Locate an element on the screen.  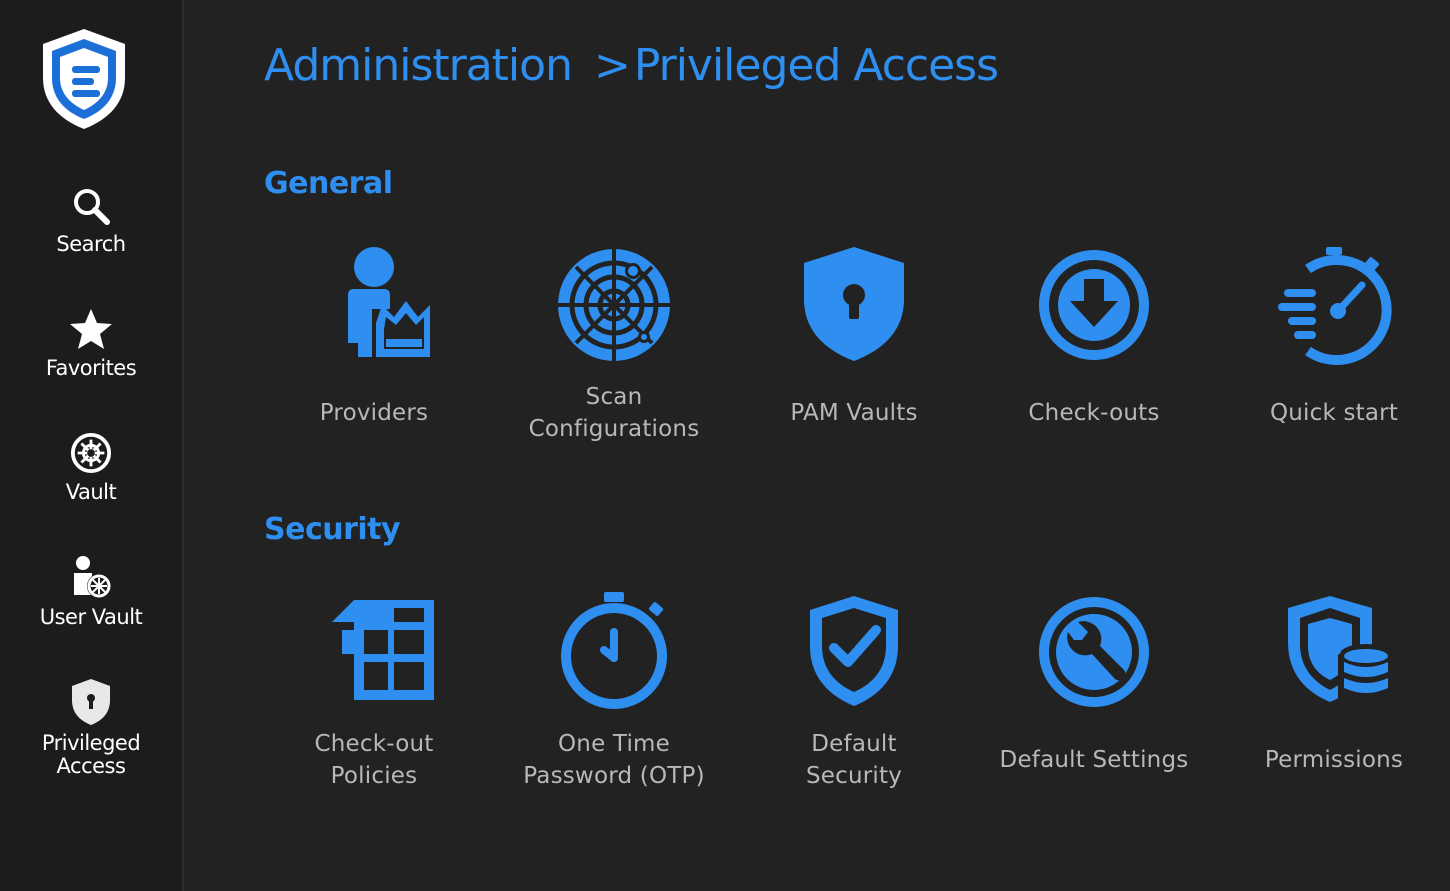
download-circle-icon is located at coordinates (1094, 305).